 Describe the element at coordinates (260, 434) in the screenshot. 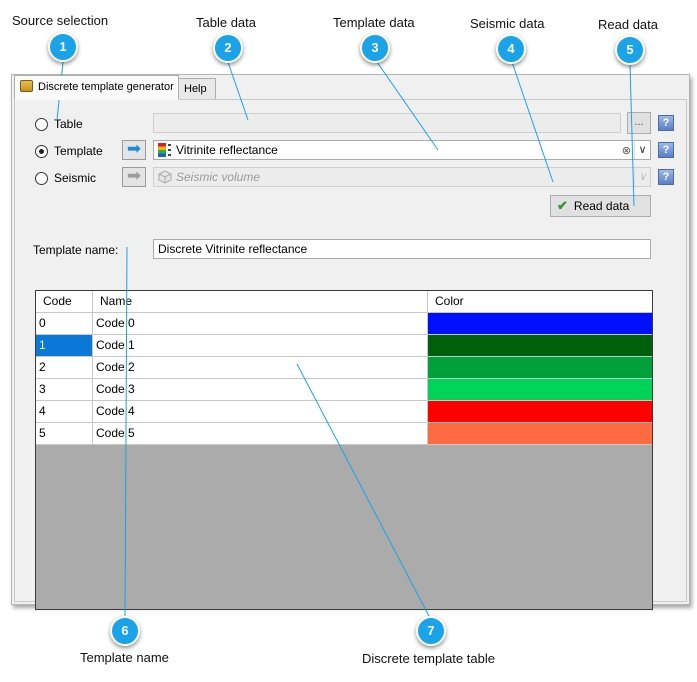

I see `name-cell: Code 5` at that location.